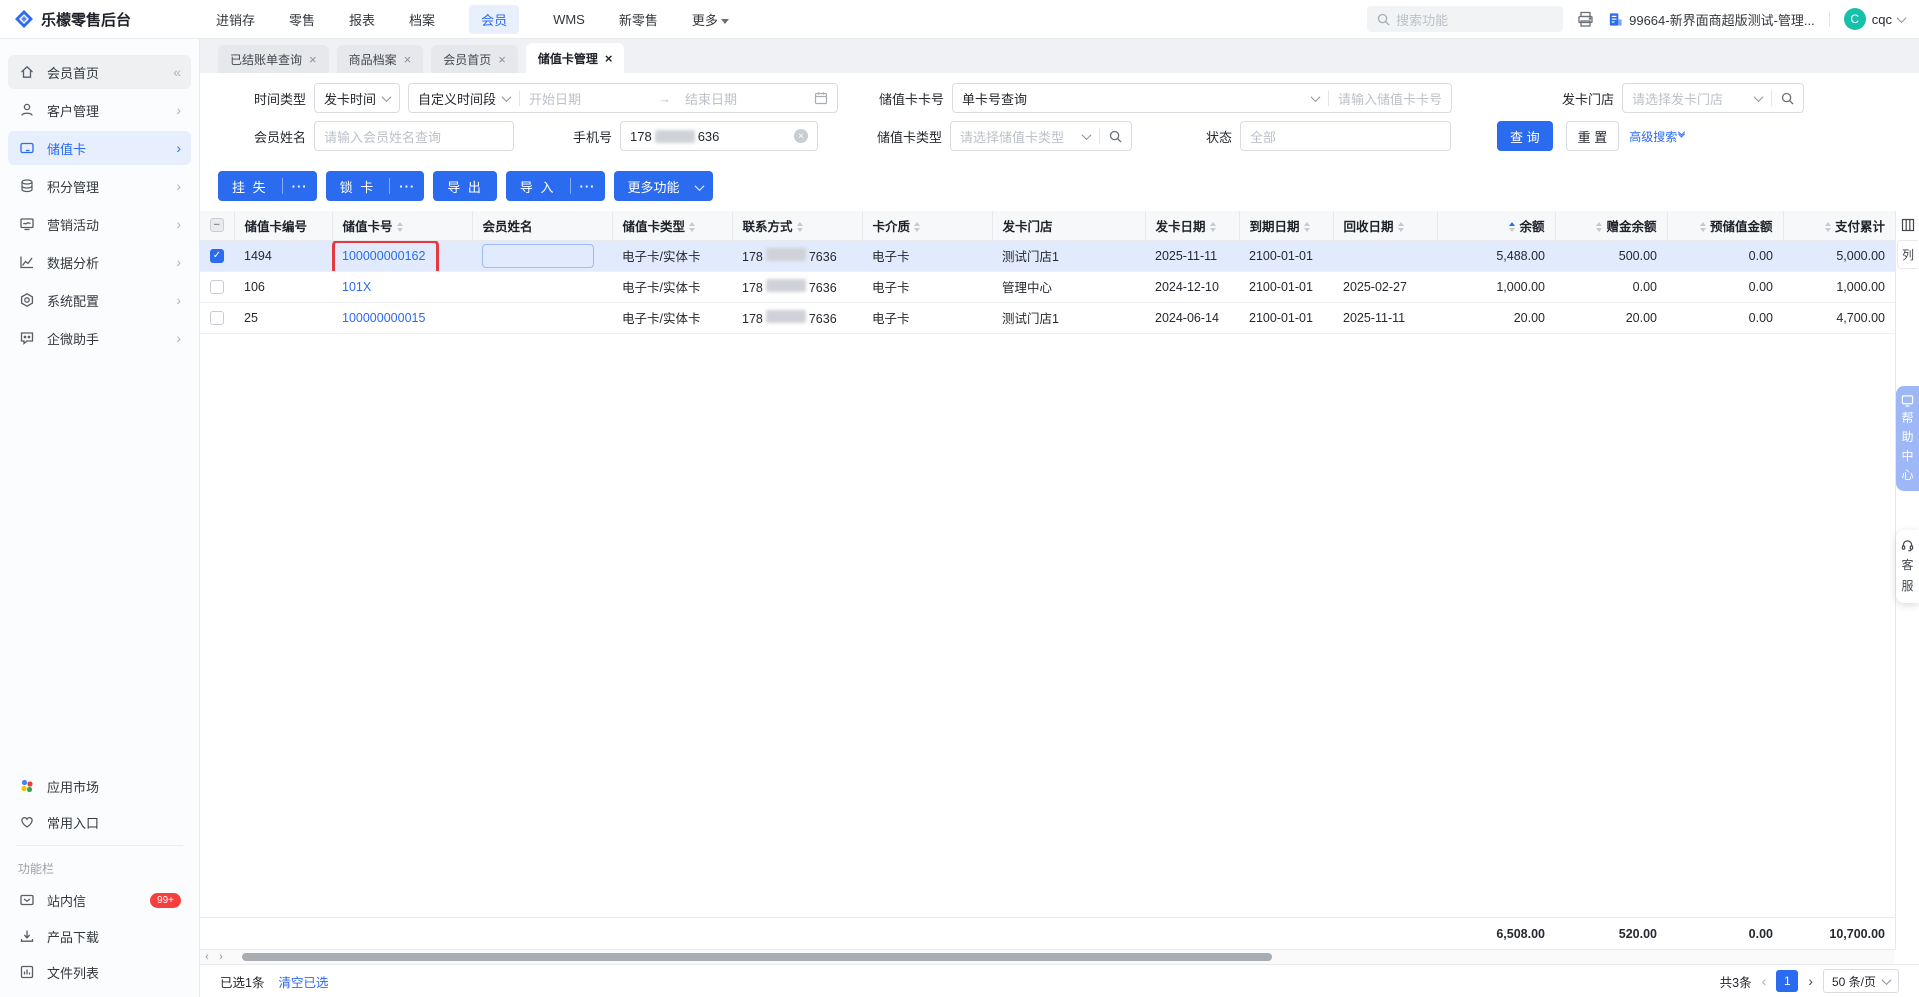 The image size is (1919, 997). What do you see at coordinates (1611, 226) in the screenshot?
I see `col-gift-balance: 赠金余额` at bounding box center [1611, 226].